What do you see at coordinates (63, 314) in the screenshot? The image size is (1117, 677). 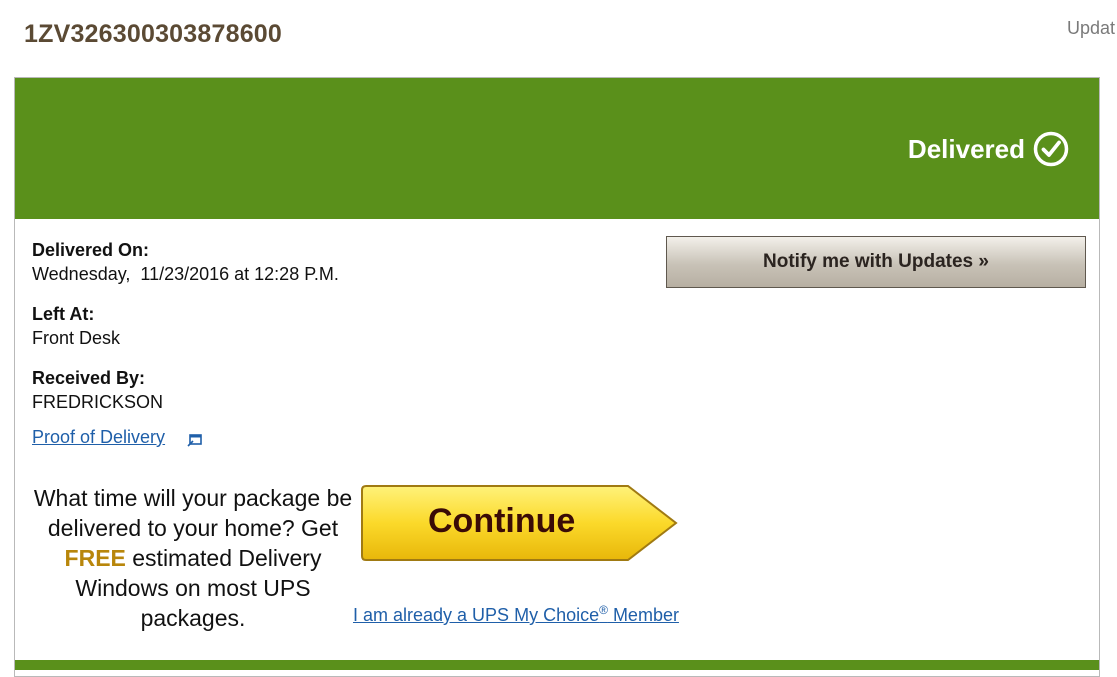 I see `left-at-label: Left At:` at bounding box center [63, 314].